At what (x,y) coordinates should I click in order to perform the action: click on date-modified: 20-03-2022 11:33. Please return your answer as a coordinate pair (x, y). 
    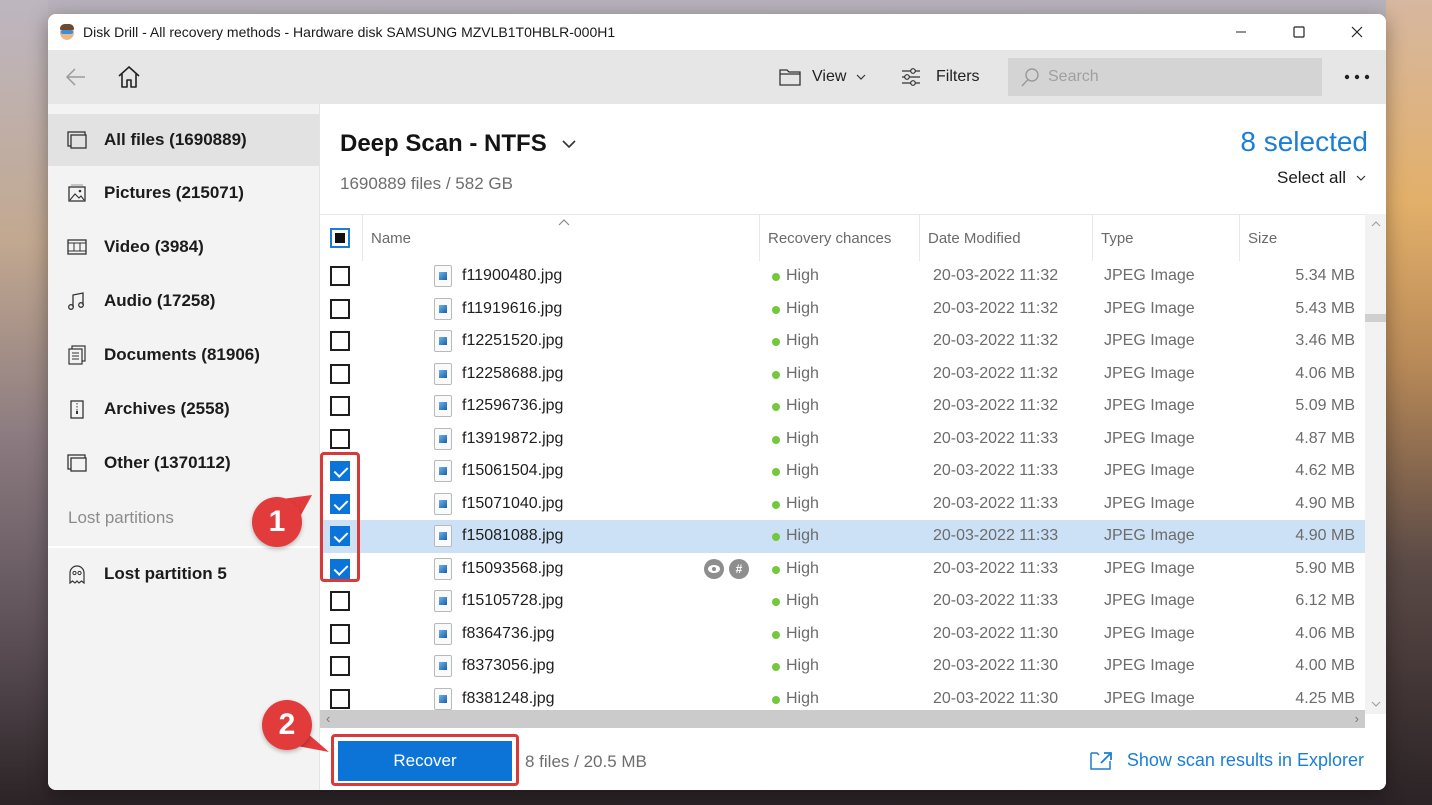
    Looking at the image, I should click on (996, 600).